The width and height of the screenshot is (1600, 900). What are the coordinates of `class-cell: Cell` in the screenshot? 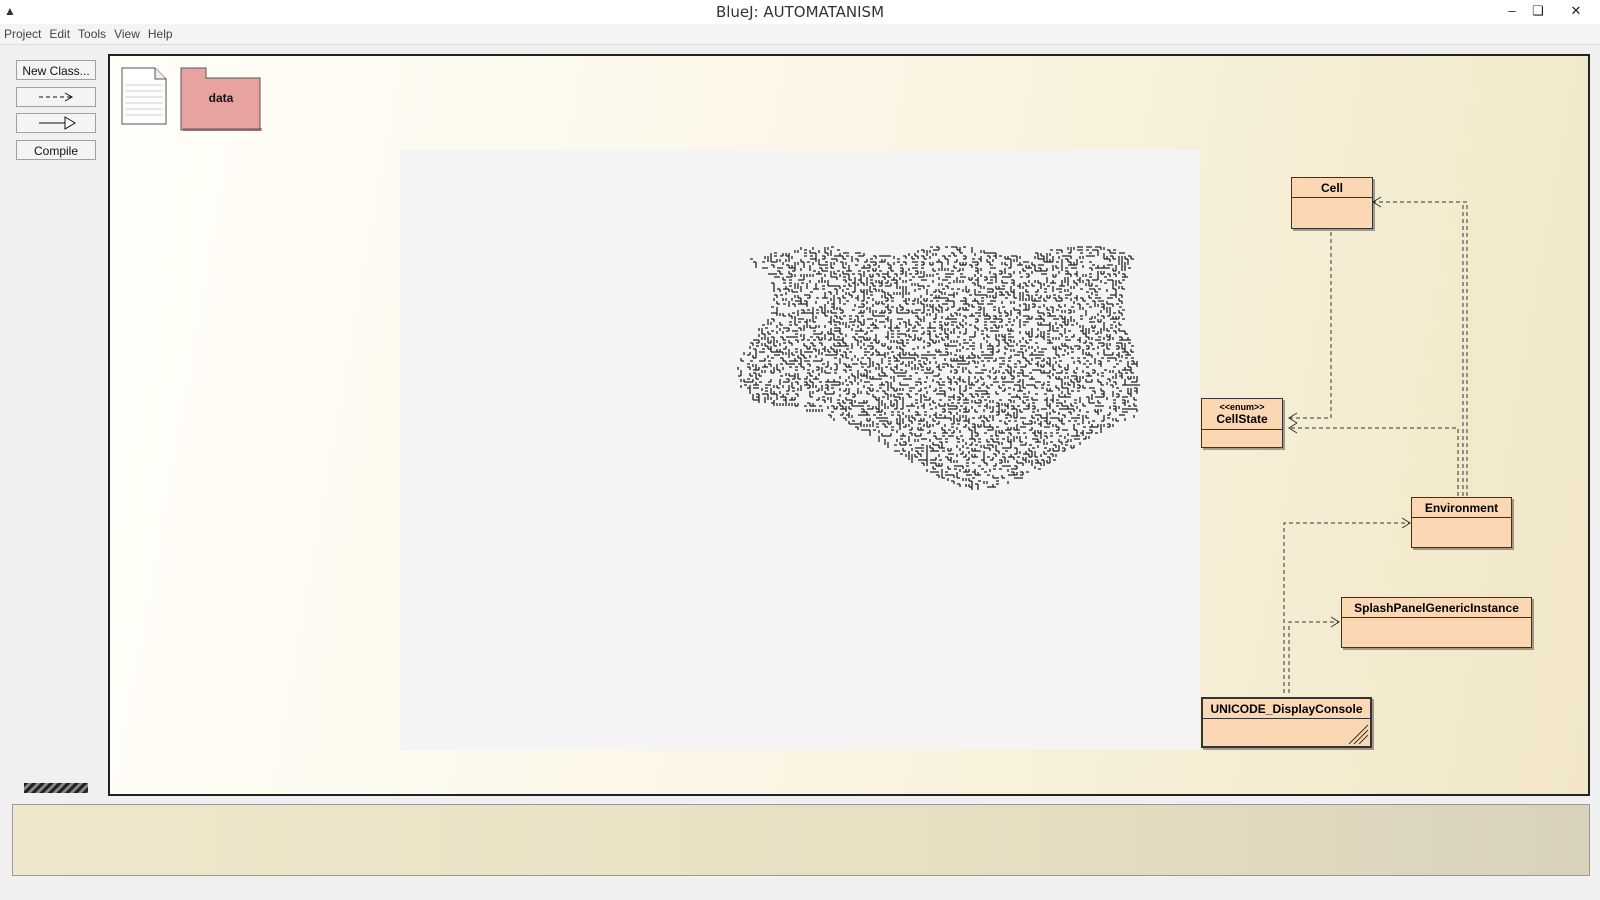 It's located at (1332, 203).